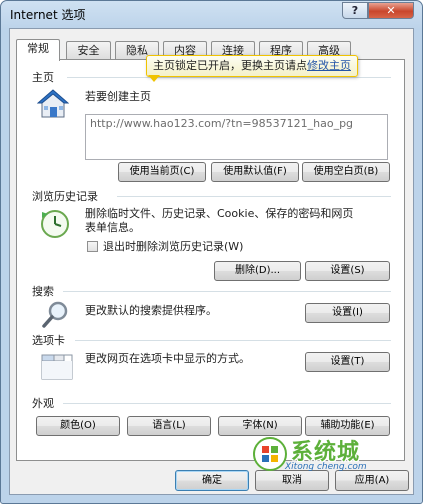 This screenshot has height=504, width=423. Describe the element at coordinates (347, 362) in the screenshot. I see `tabs-settings-button: 设置(T)` at that location.